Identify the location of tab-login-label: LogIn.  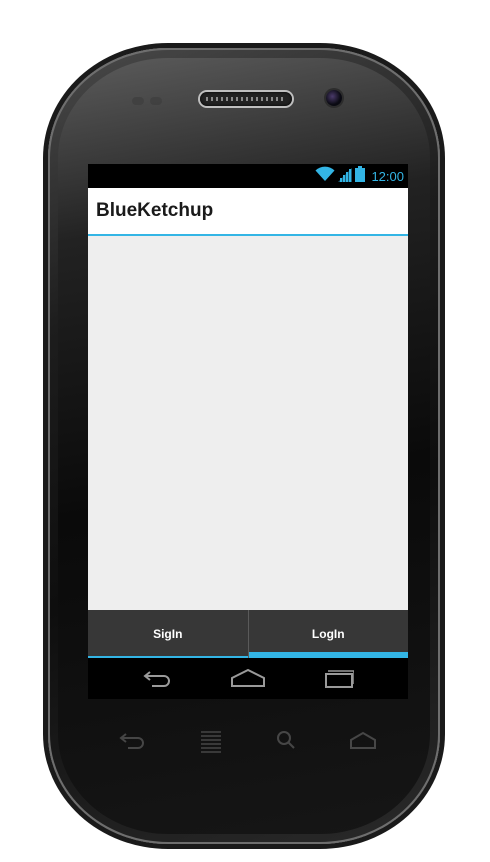
(328, 634).